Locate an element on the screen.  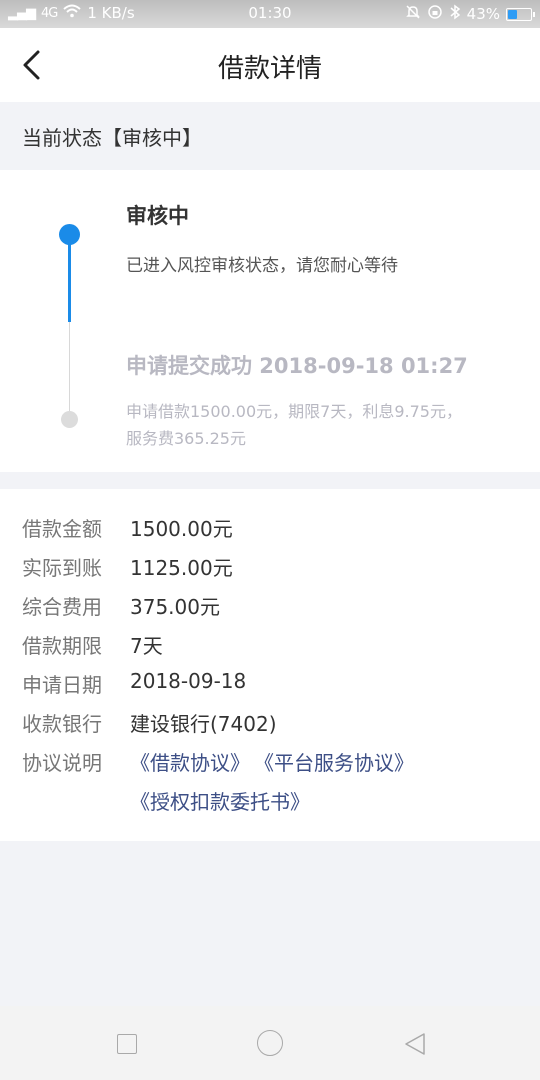
home-icon is located at coordinates (270, 1043).